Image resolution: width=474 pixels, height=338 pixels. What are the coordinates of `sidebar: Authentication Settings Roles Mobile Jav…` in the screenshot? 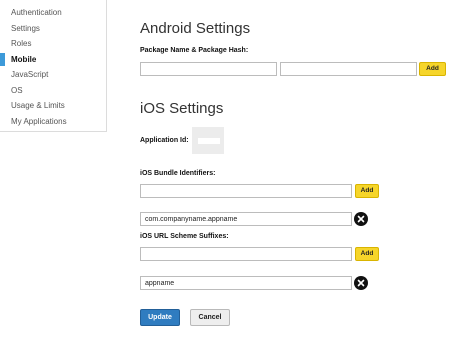 It's located at (53, 66).